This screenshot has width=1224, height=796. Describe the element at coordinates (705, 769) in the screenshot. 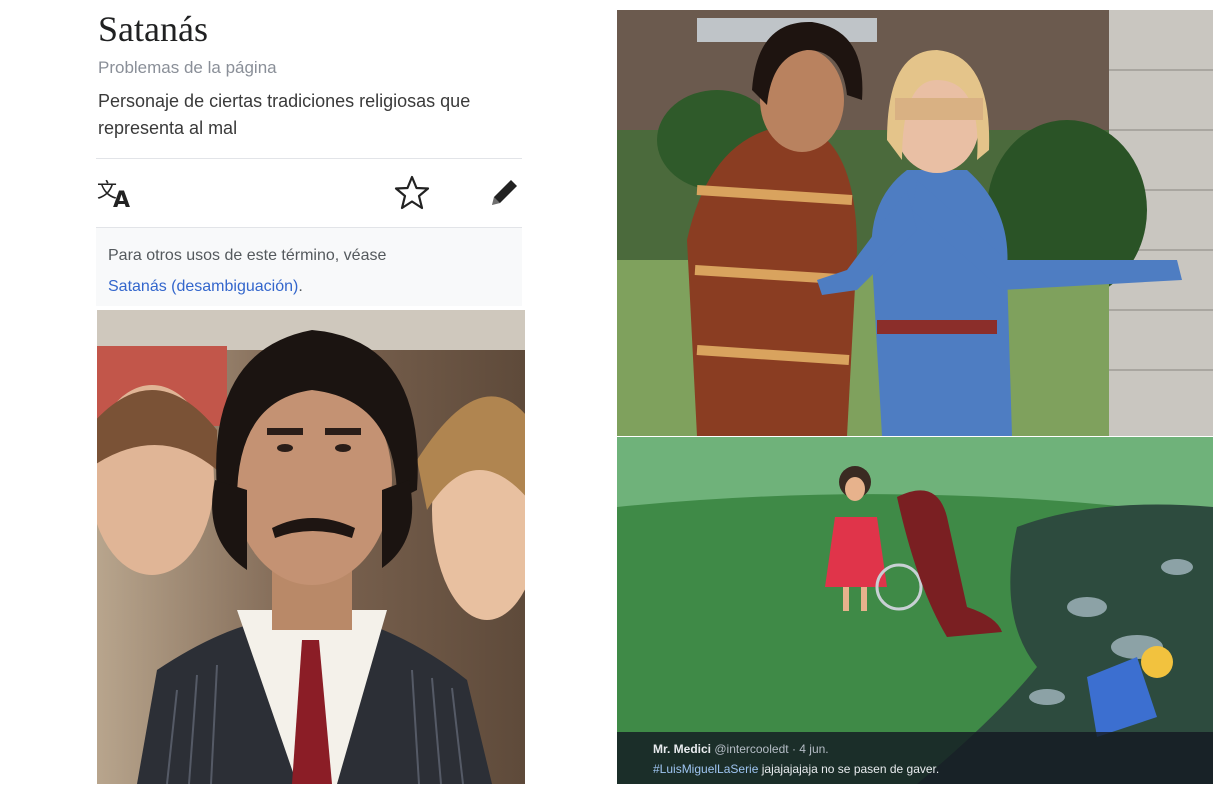

I see `tweet-hashtag: #LuisMiguelLaSerie` at that location.